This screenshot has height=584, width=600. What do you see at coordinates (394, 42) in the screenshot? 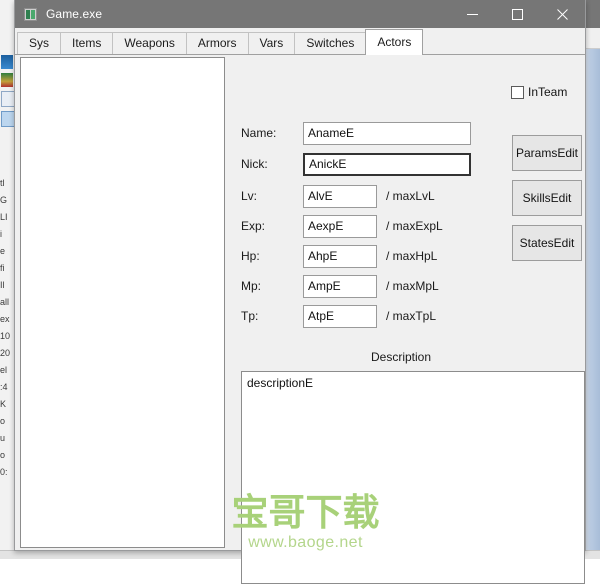
I see `tab-actors: Actors` at bounding box center [394, 42].